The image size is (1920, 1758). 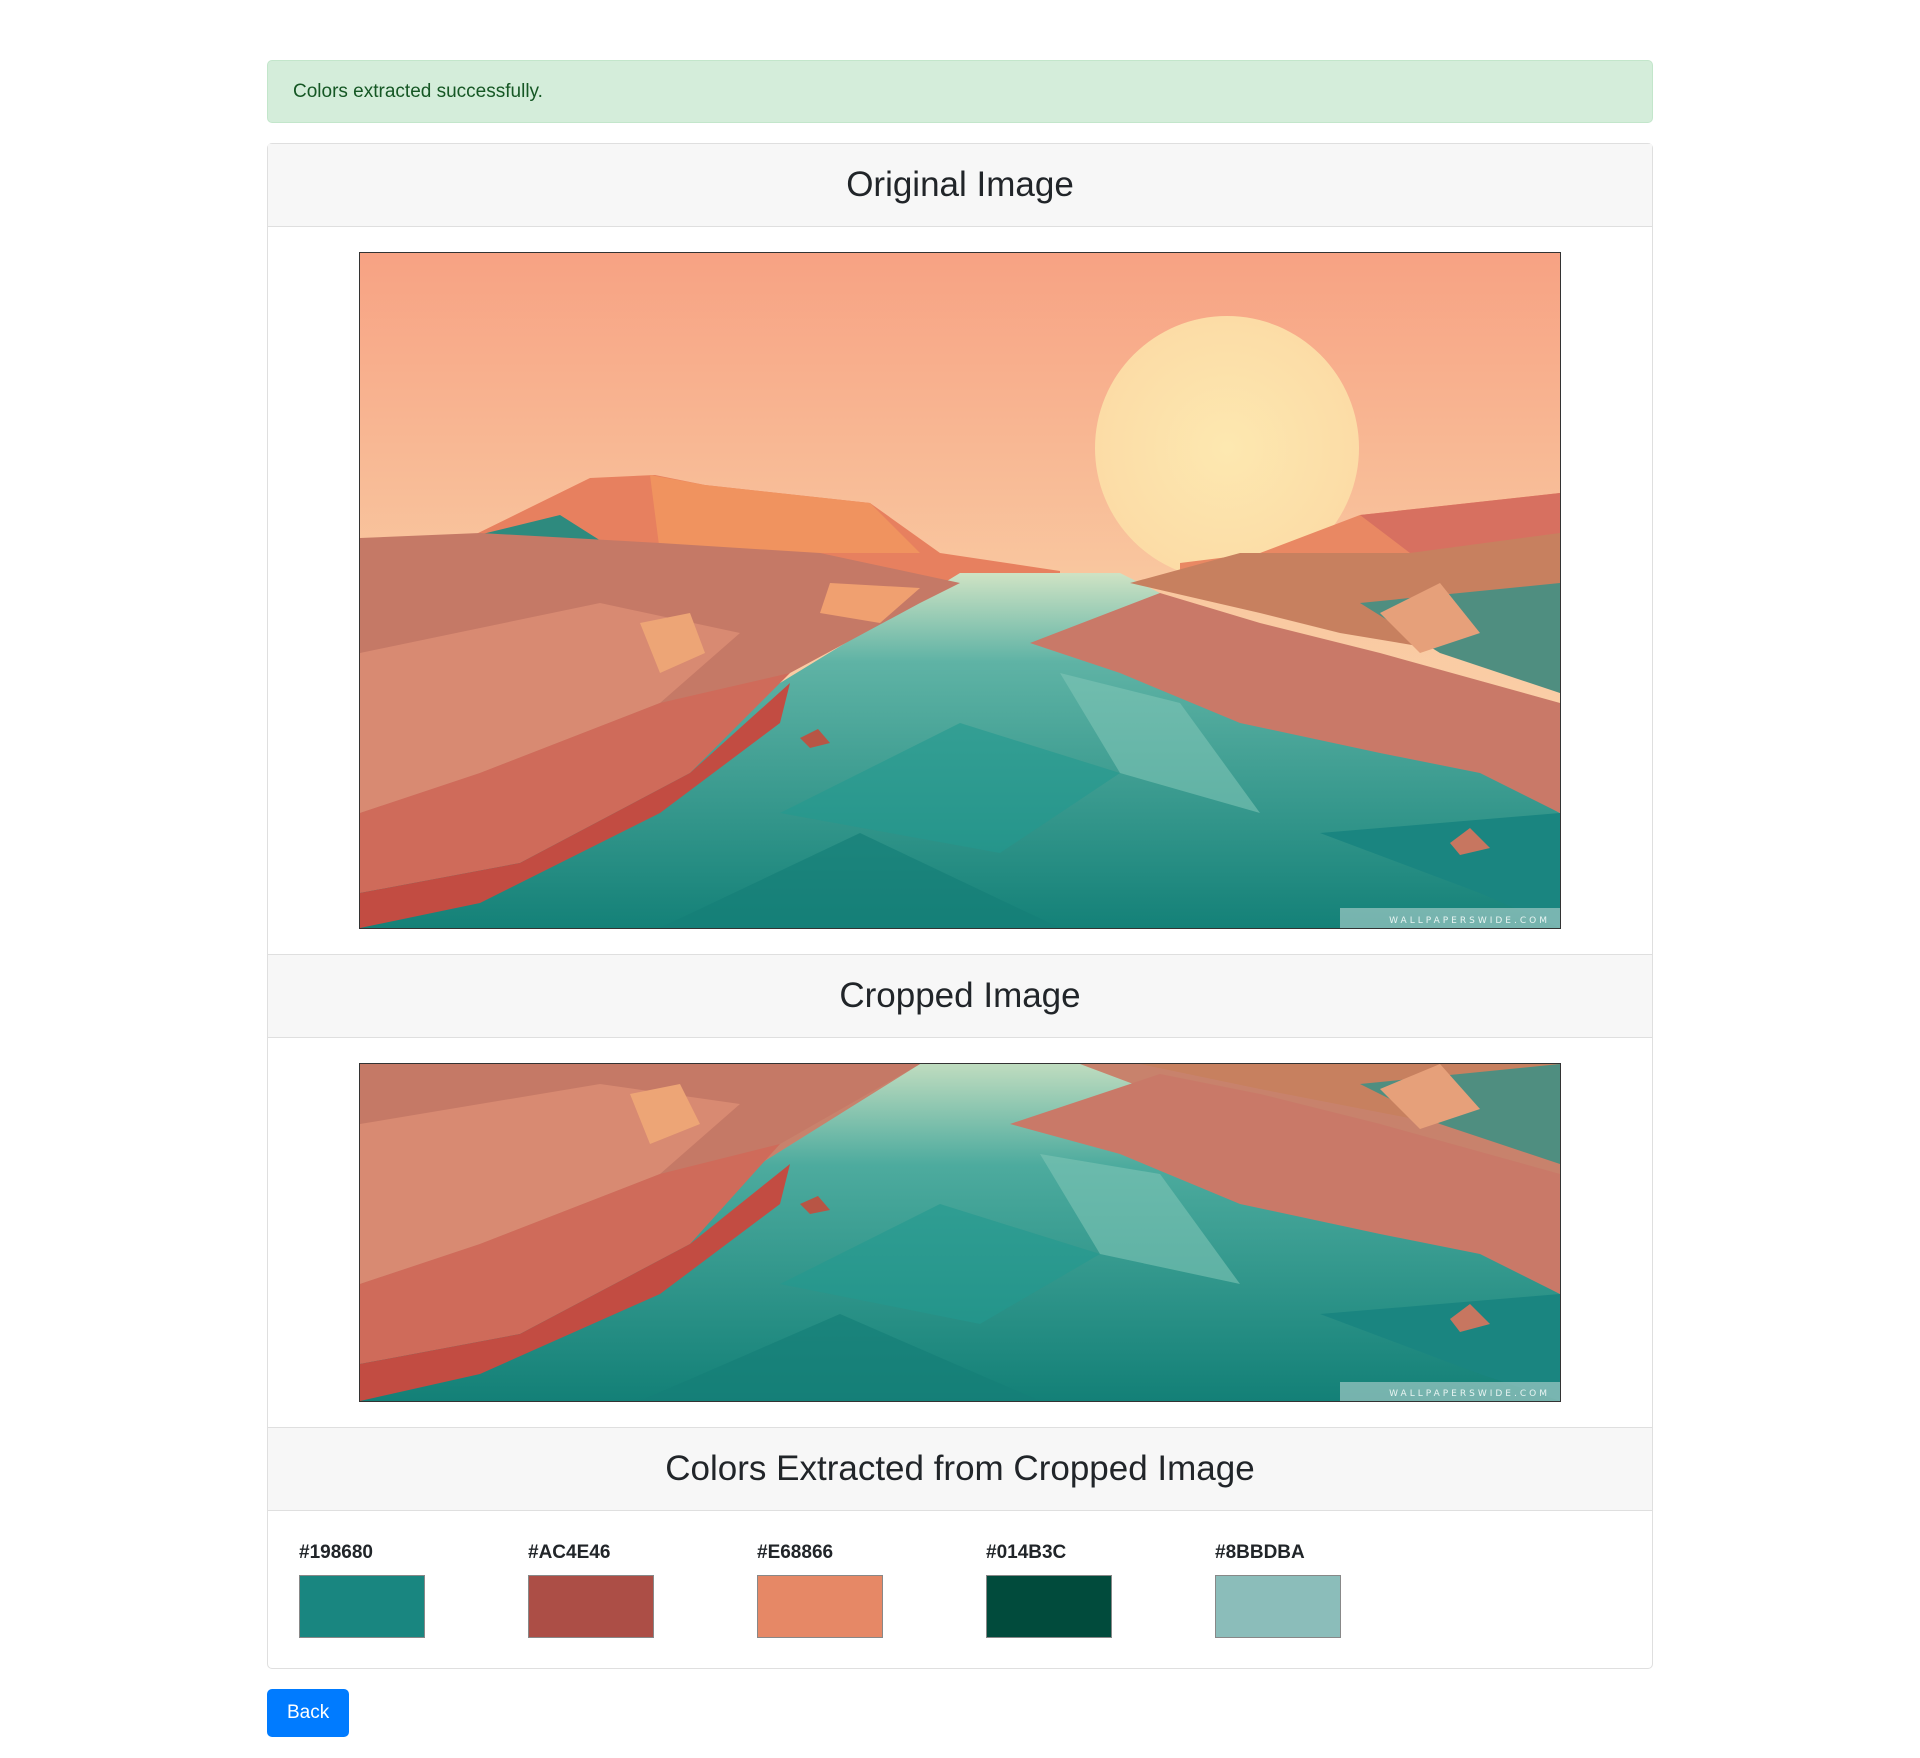 I want to click on color-swatch: #8BBDBA, so click(x=1329, y=1589).